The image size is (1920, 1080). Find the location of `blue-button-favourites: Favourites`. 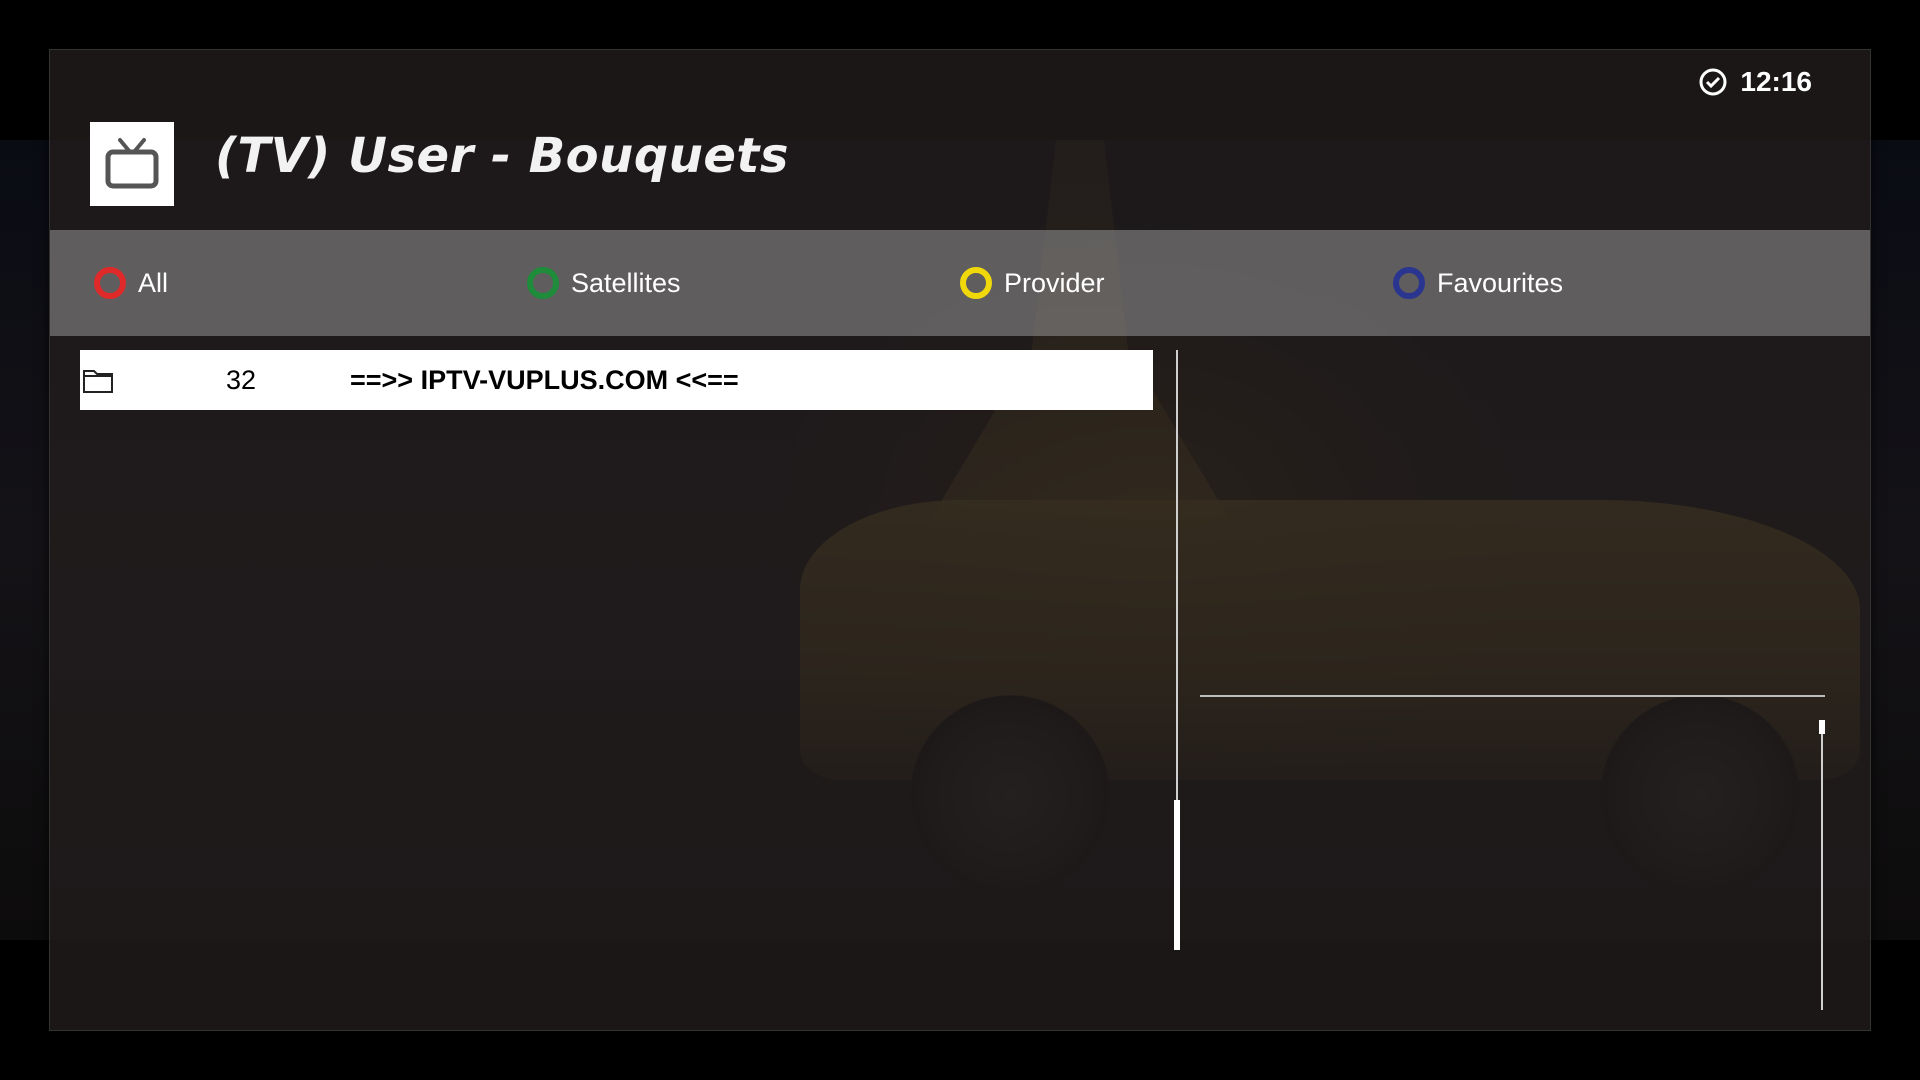

blue-button-favourites: Favourites is located at coordinates (1478, 283).